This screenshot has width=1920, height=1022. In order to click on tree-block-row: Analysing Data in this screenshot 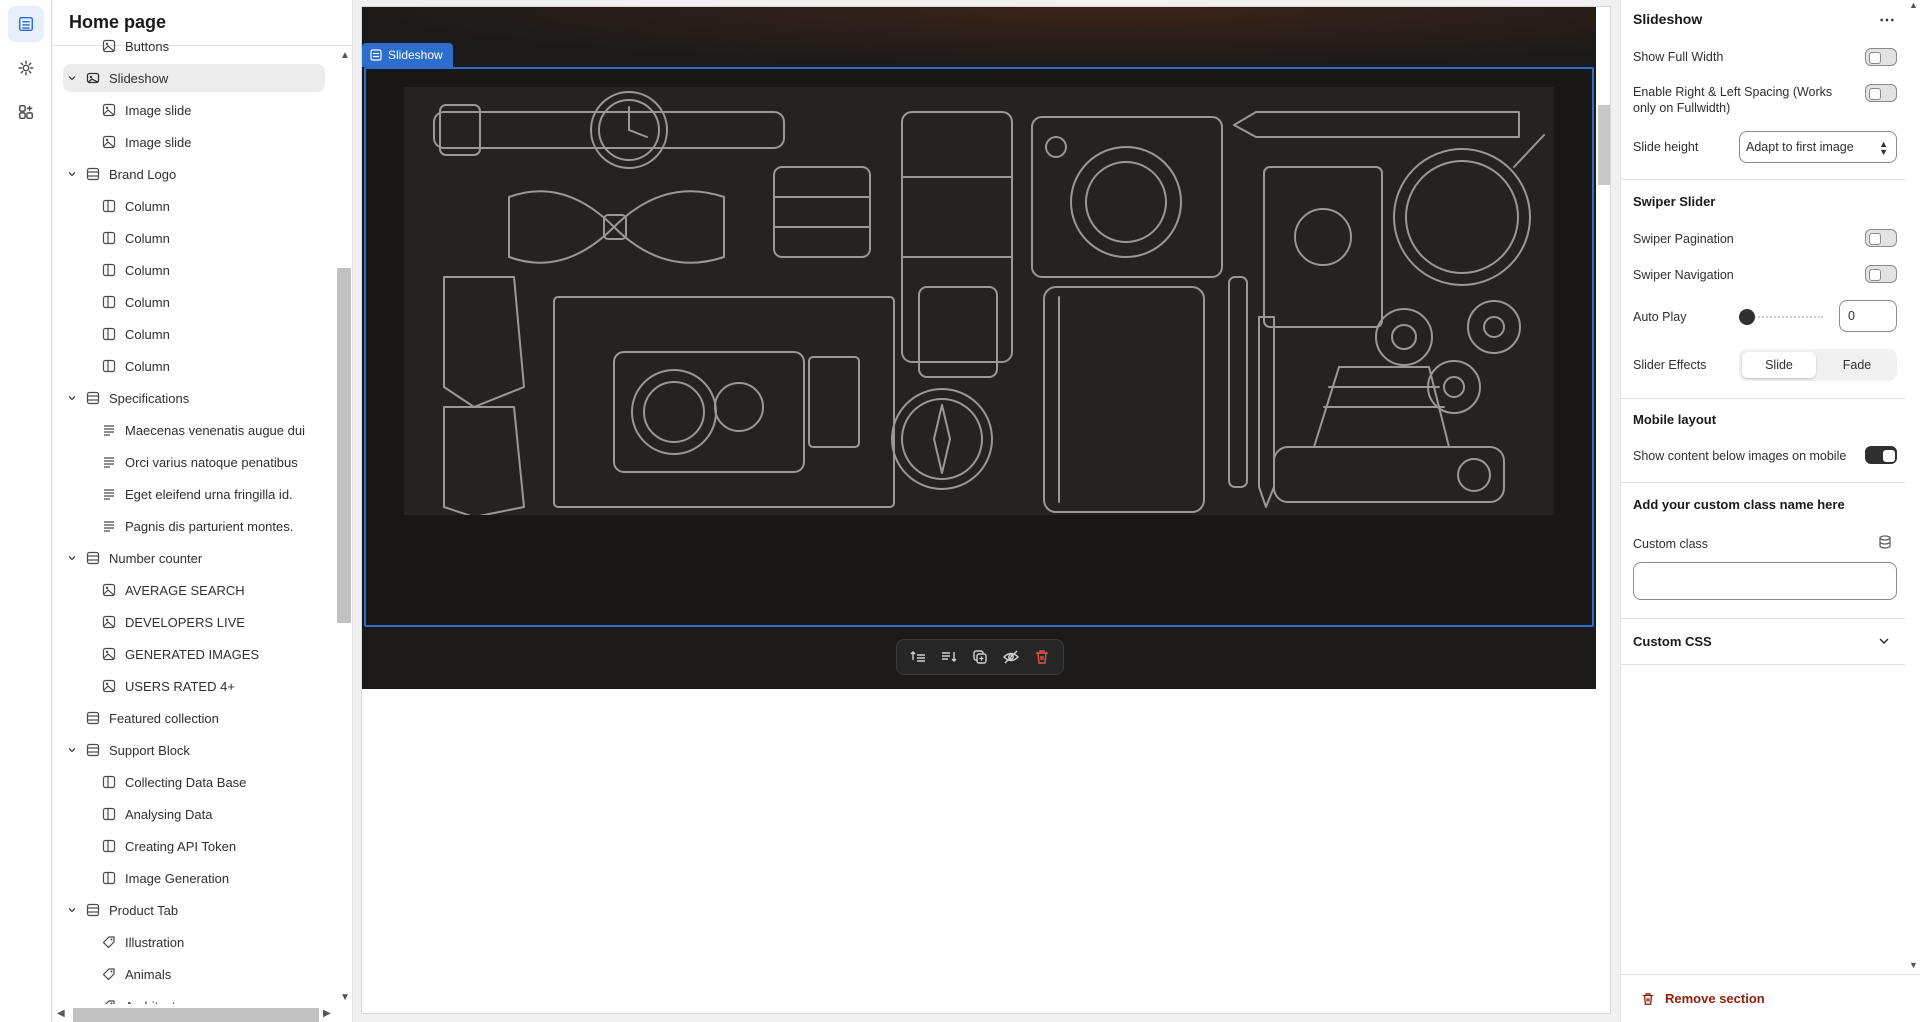, I will do `click(189, 814)`.